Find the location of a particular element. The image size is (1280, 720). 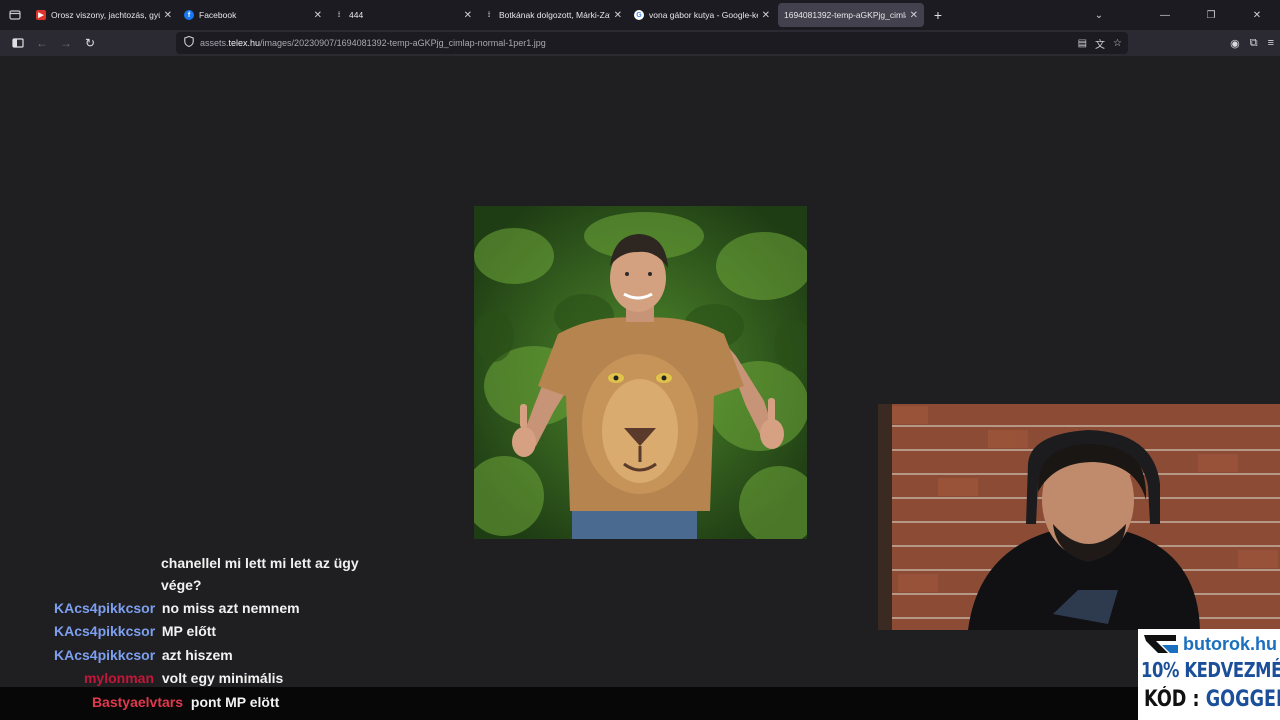

sponsor-code-value: GOGGER is located at coordinates (1242, 699).